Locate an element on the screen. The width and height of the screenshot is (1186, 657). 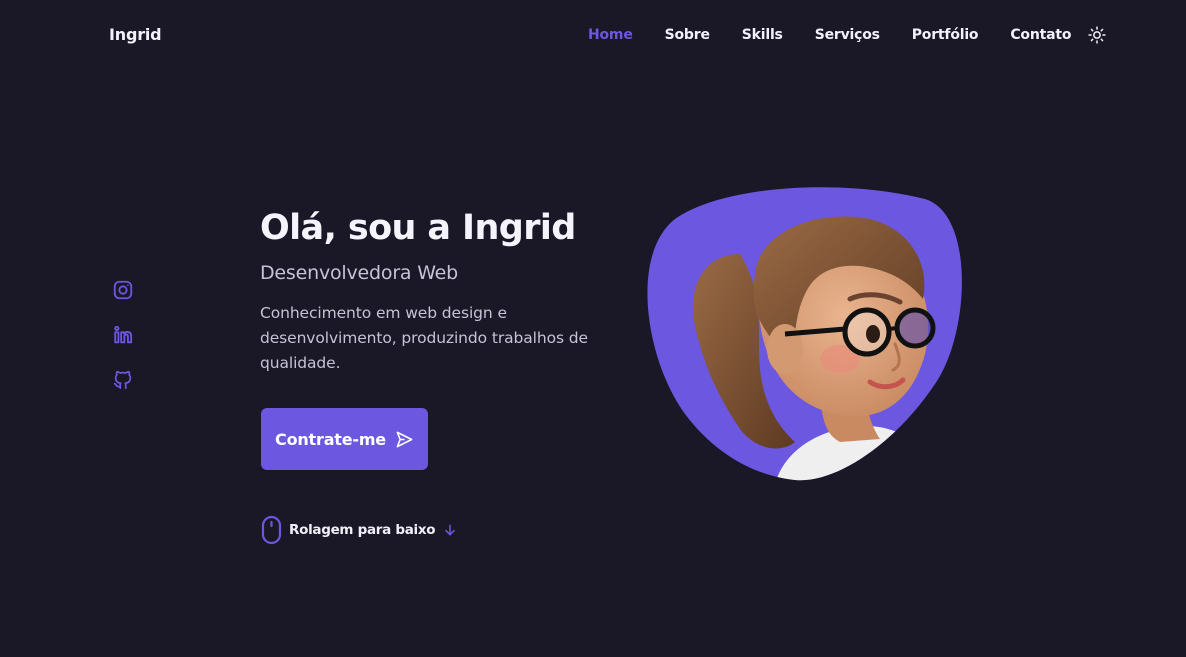
linkedin-icon is located at coordinates (123, 335).